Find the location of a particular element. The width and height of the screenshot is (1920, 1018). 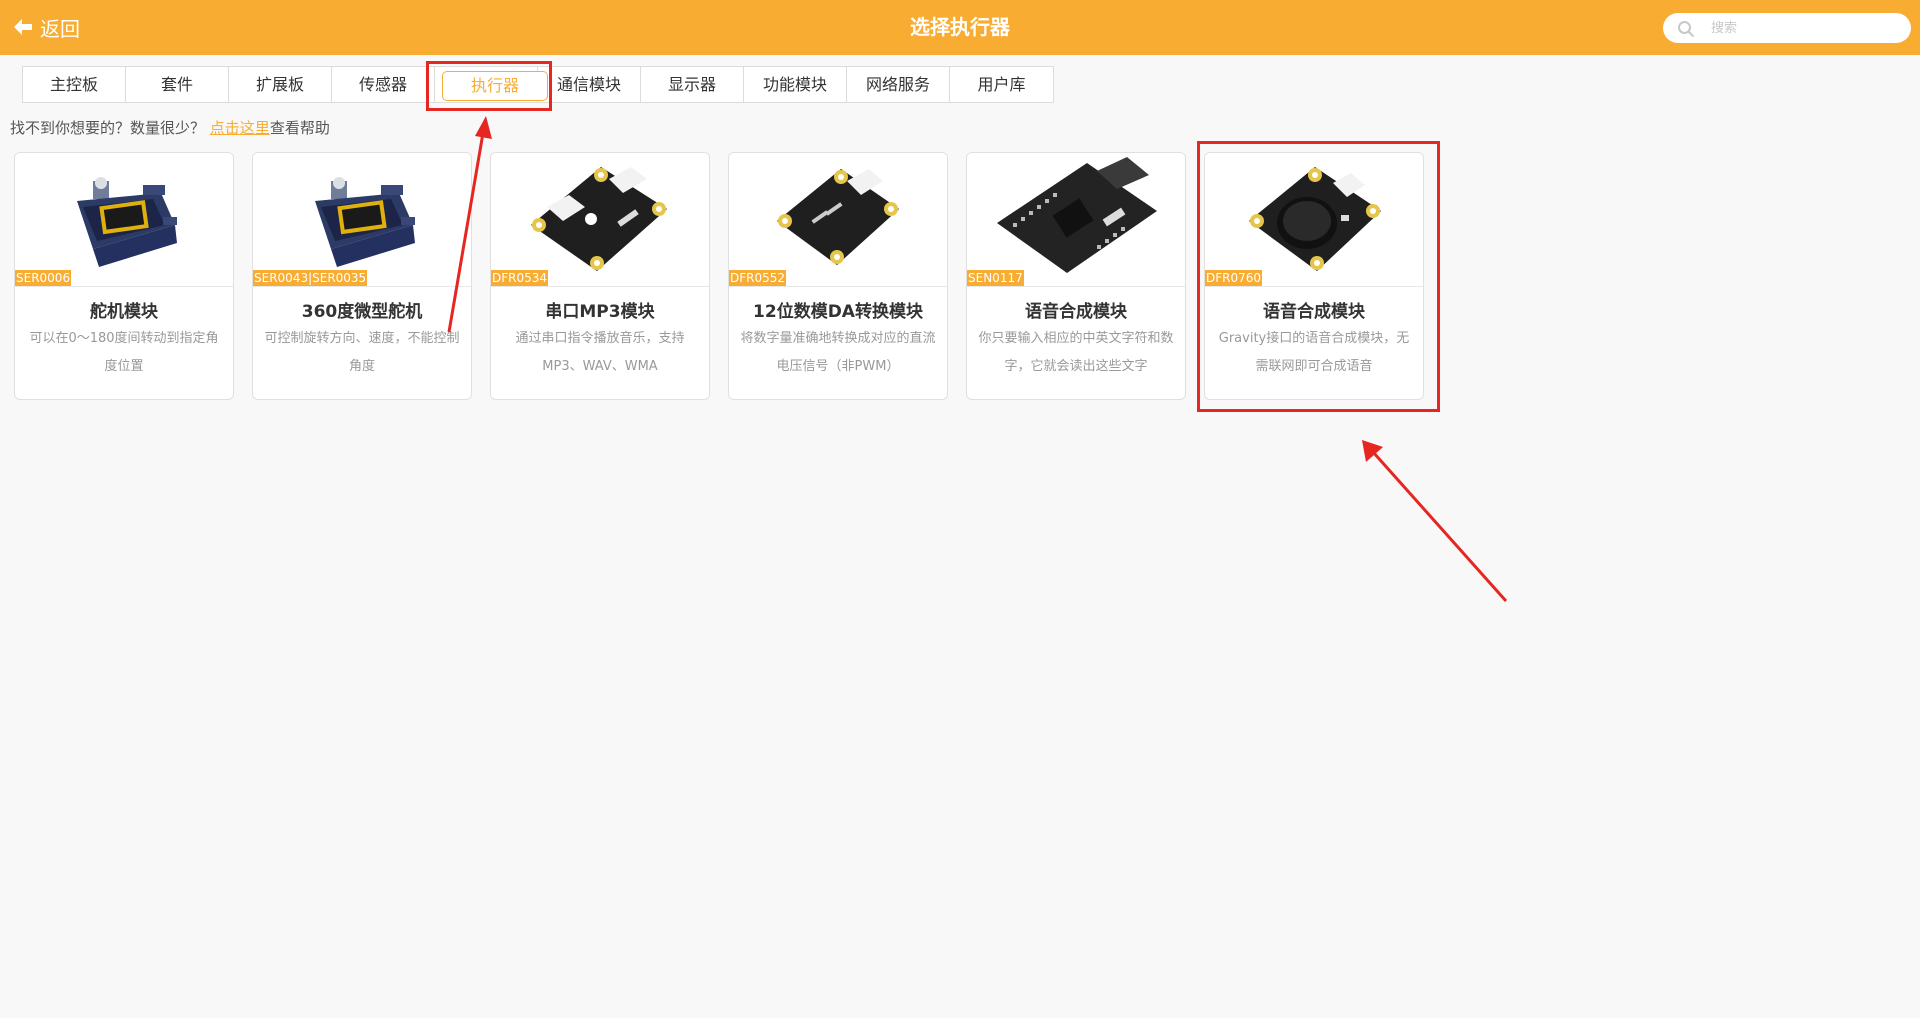

product-description: 你只要输入相应的中英文字符和数字，它就会读出这些文字 is located at coordinates (1076, 352).